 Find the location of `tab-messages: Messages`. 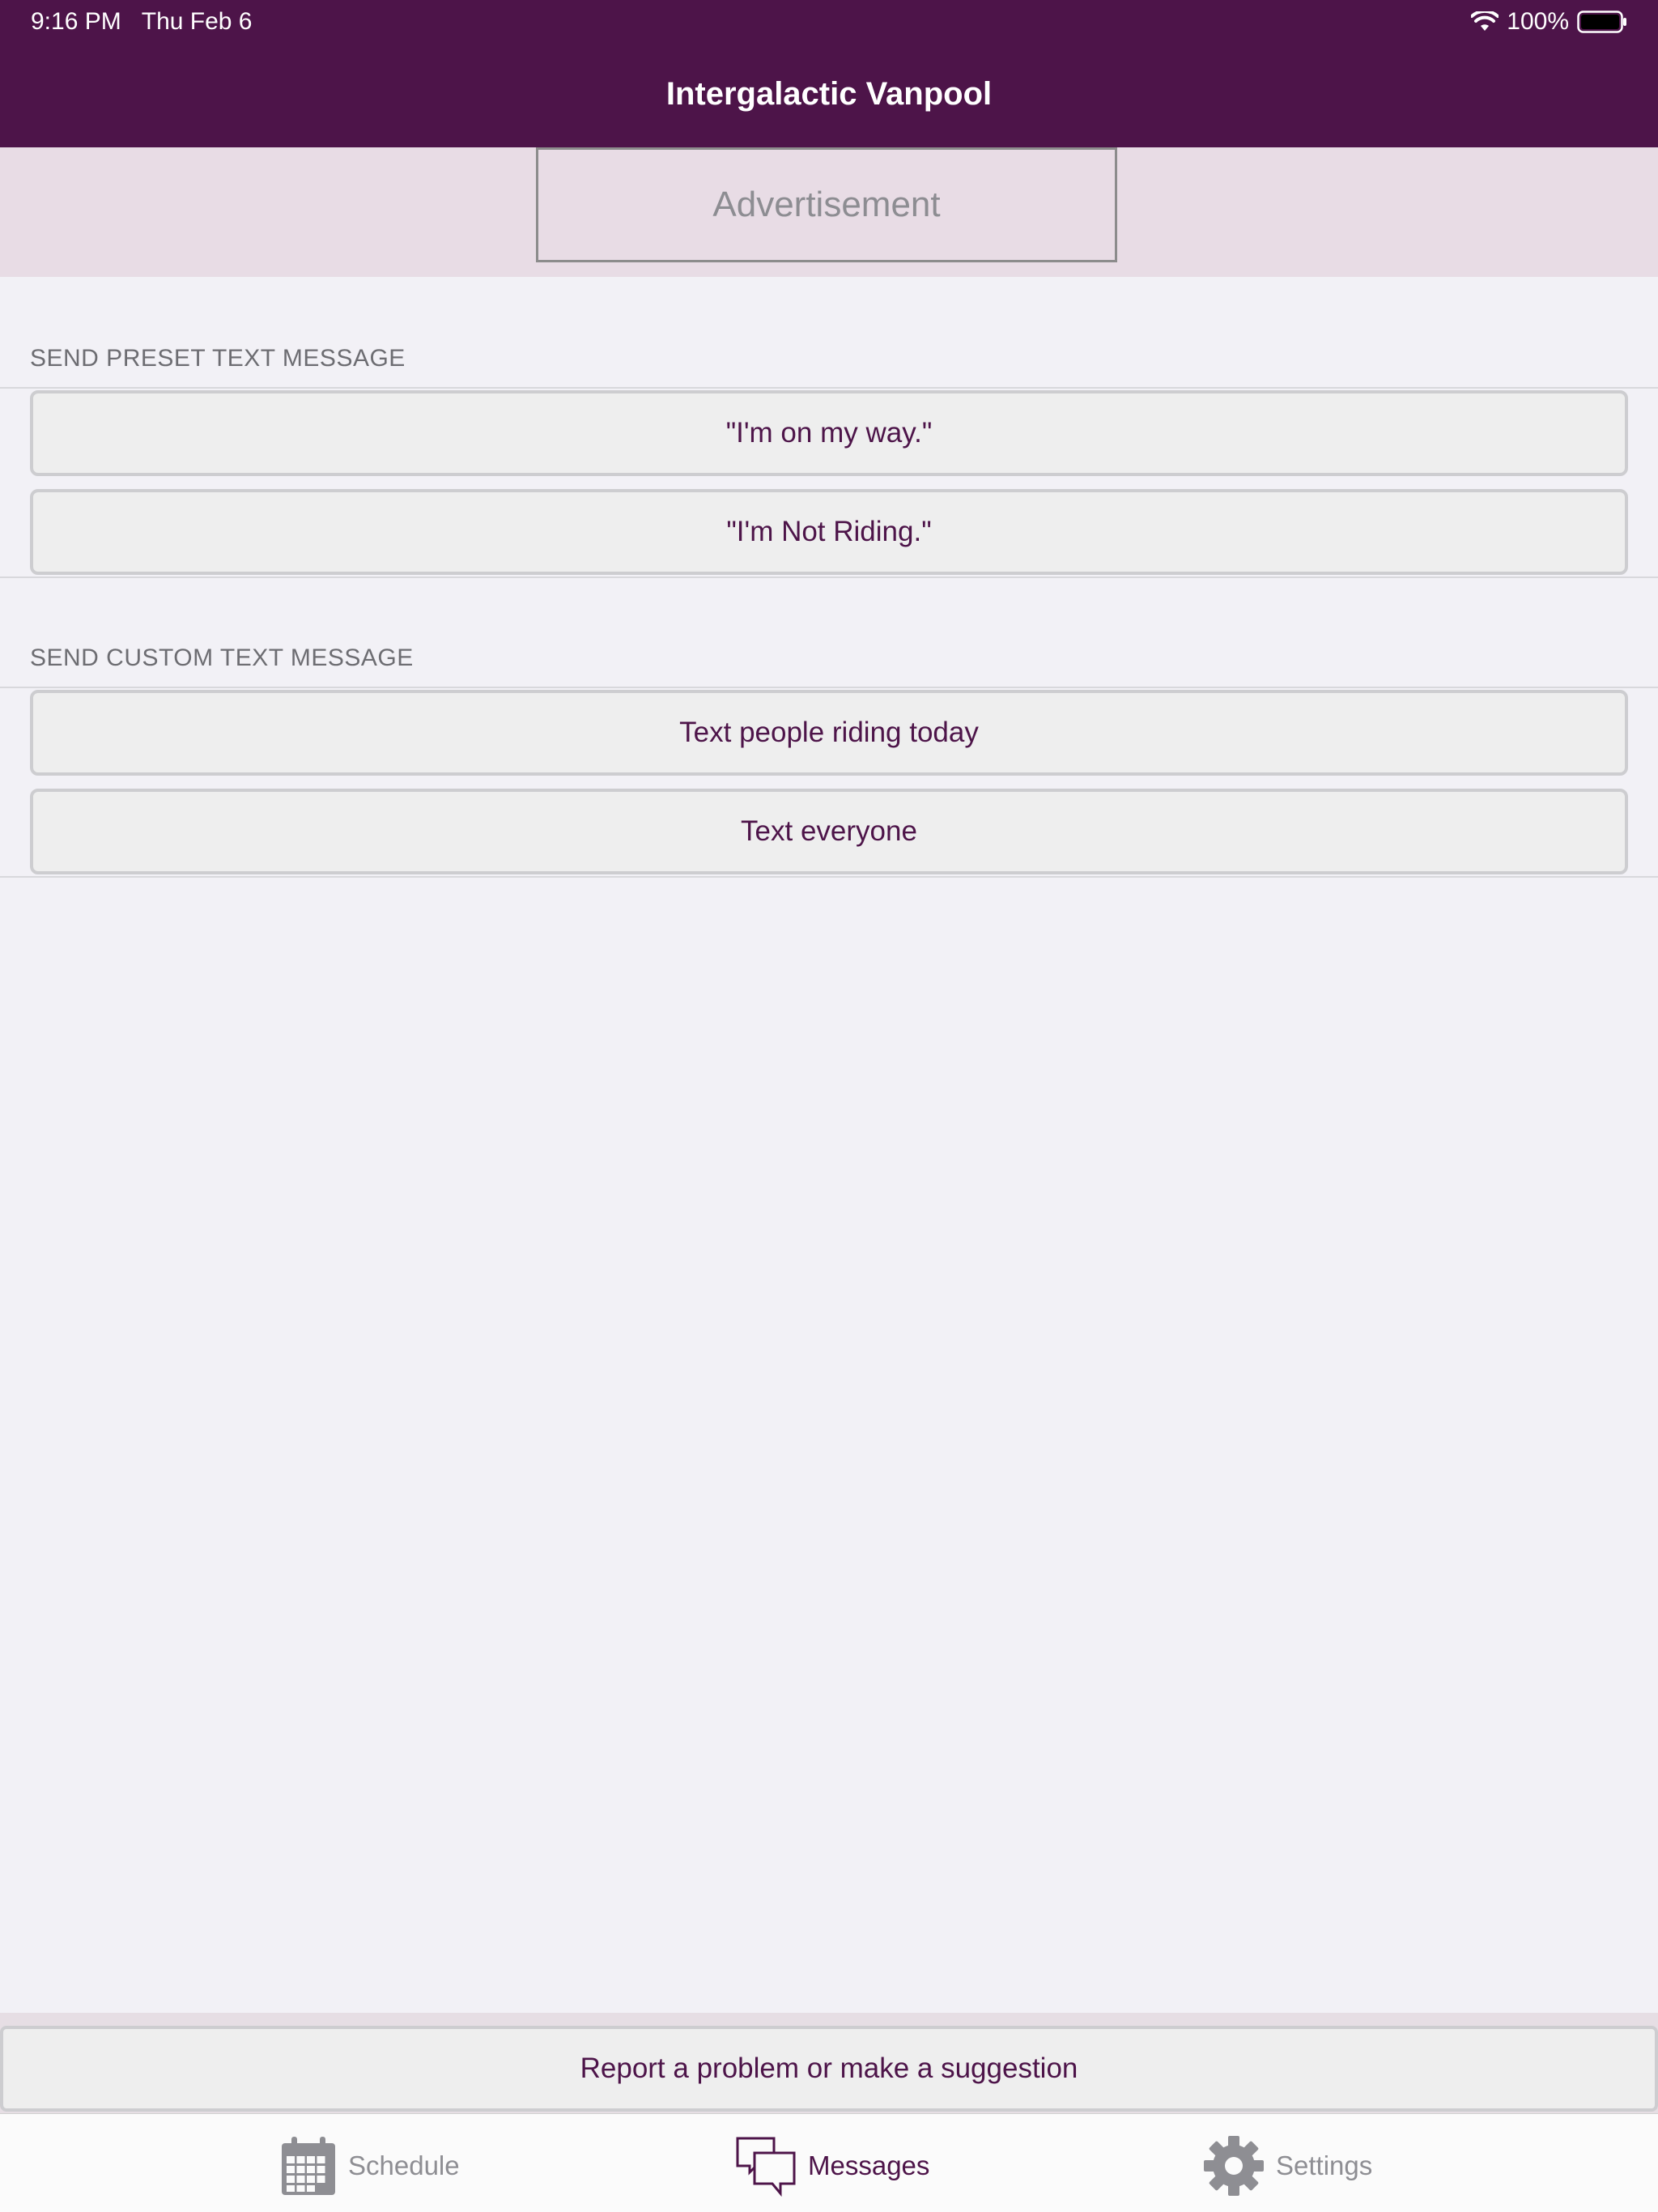

tab-messages: Messages is located at coordinates (832, 2166).